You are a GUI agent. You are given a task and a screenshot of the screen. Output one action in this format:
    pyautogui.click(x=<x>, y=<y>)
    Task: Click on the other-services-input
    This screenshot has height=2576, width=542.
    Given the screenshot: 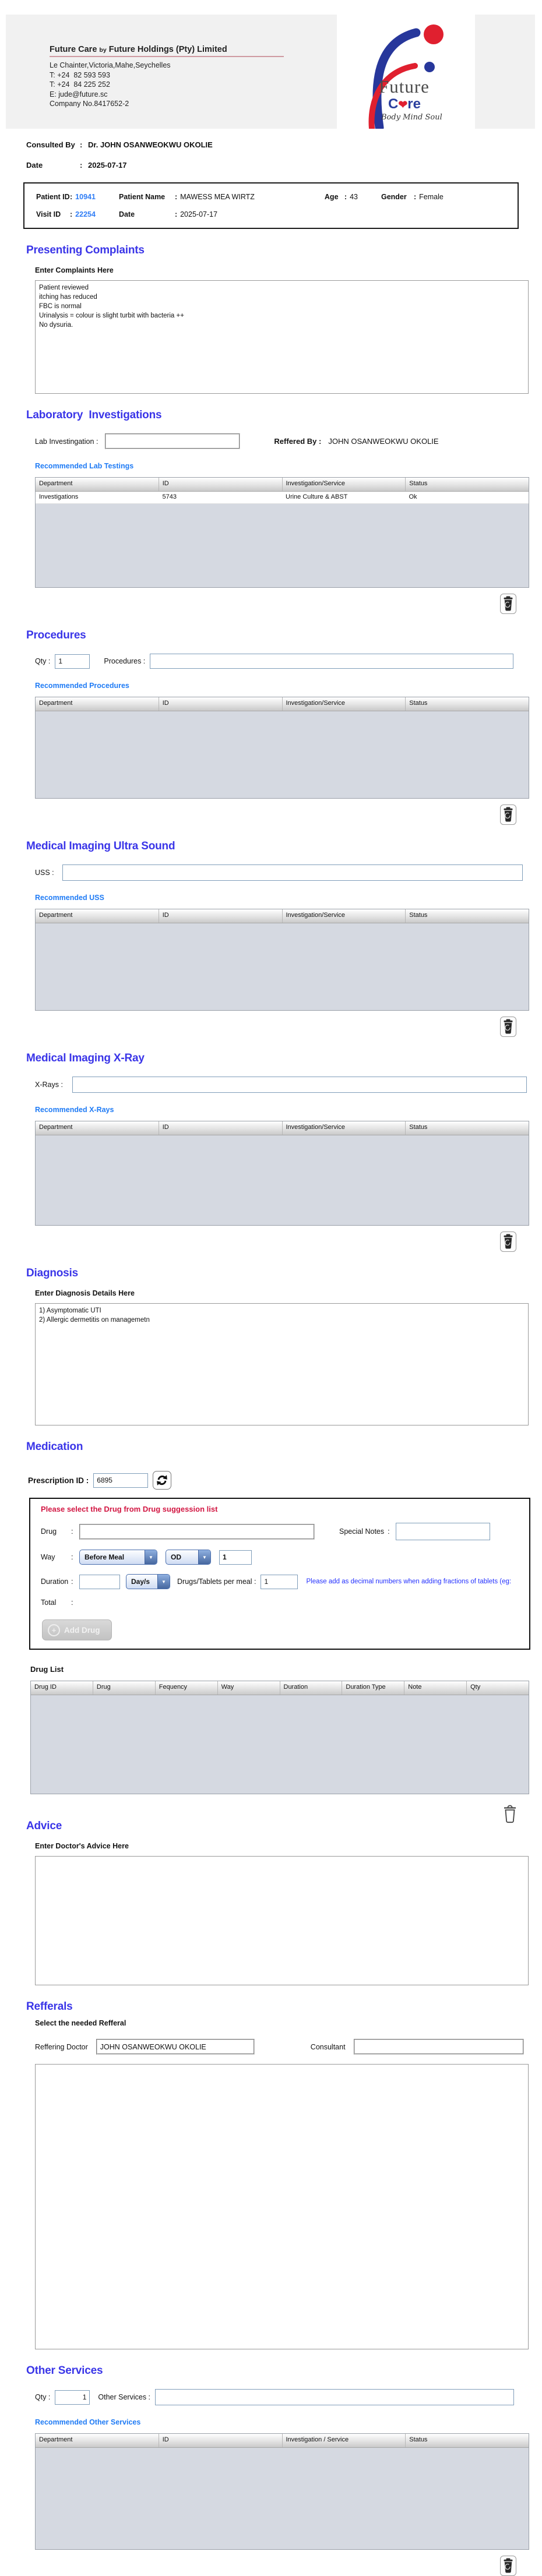 What is the action you would take?
    pyautogui.click(x=335, y=2397)
    